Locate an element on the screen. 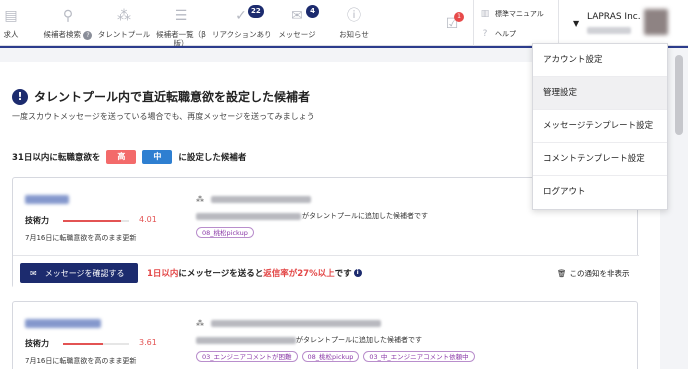 This screenshot has height=369, width=688. nav-item-label: お知らせ is located at coordinates (354, 34).